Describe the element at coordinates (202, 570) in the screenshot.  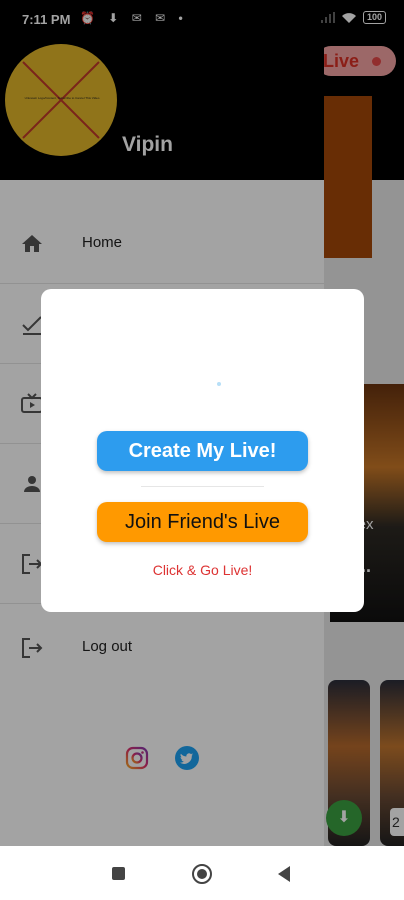
I see `dialog-hint: Click & Go Live!` at that location.